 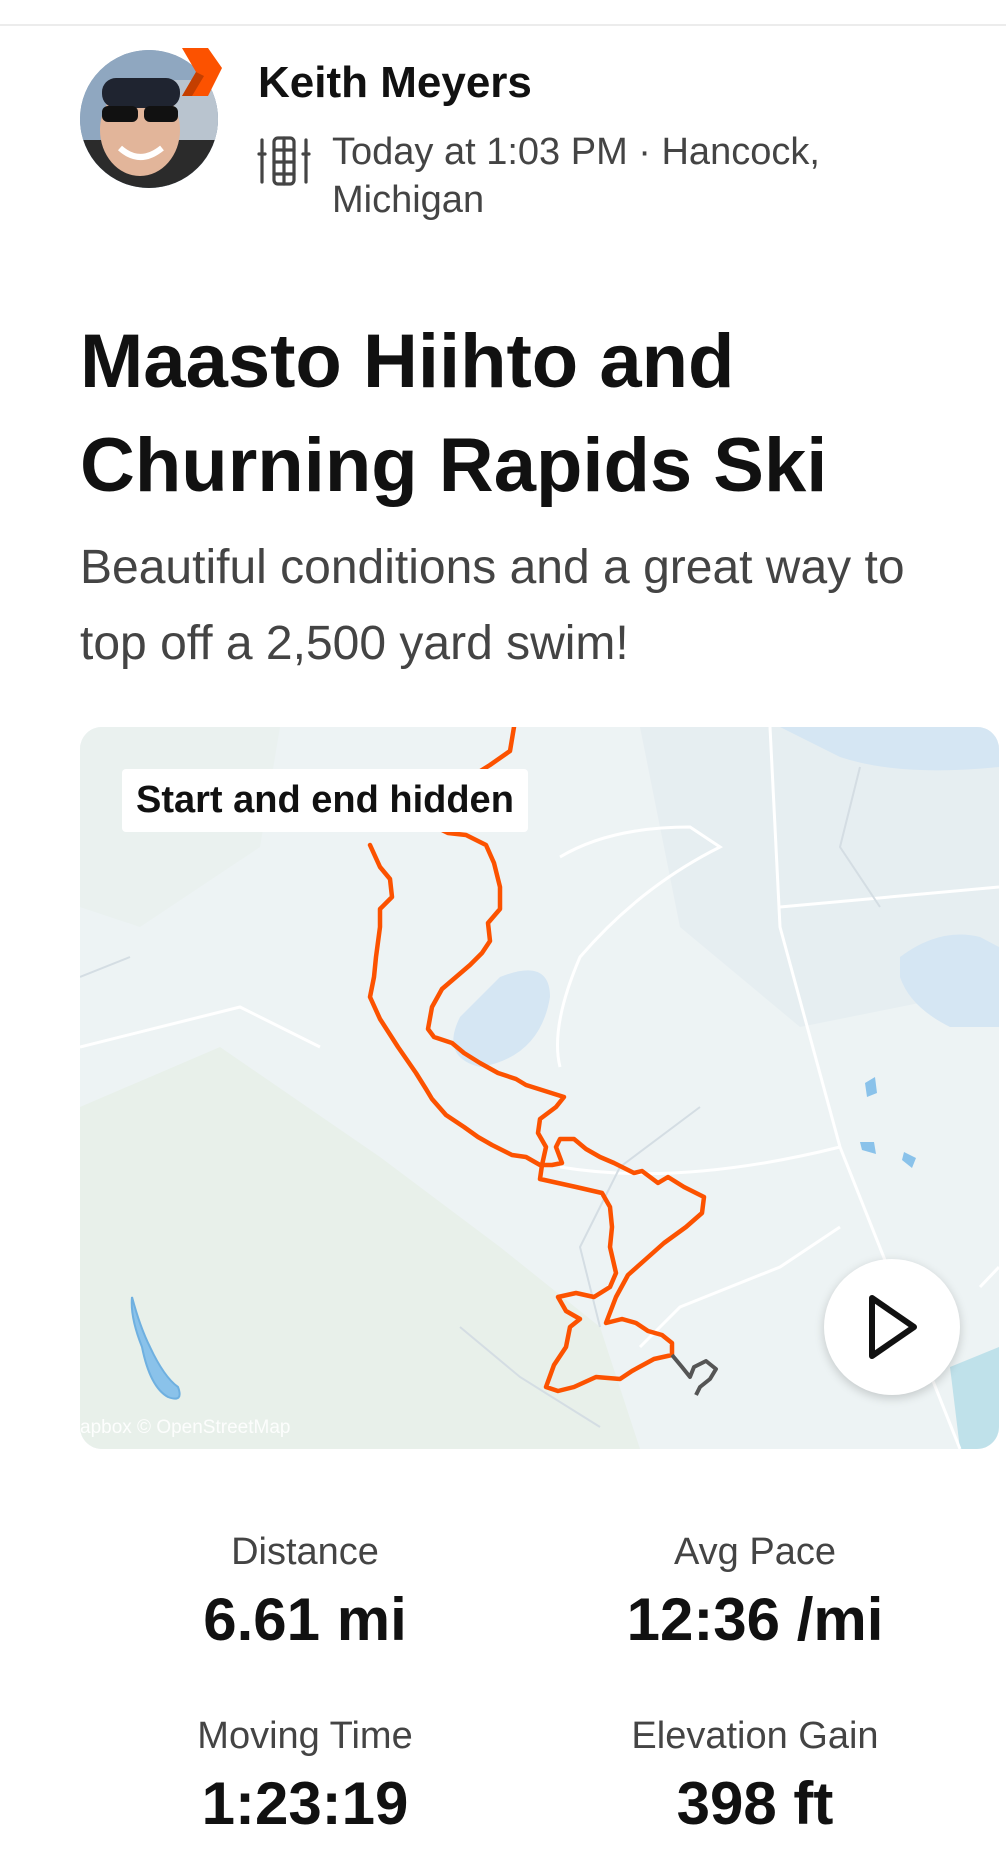 I want to click on athlete-name: Keith Meyers, so click(x=395, y=83).